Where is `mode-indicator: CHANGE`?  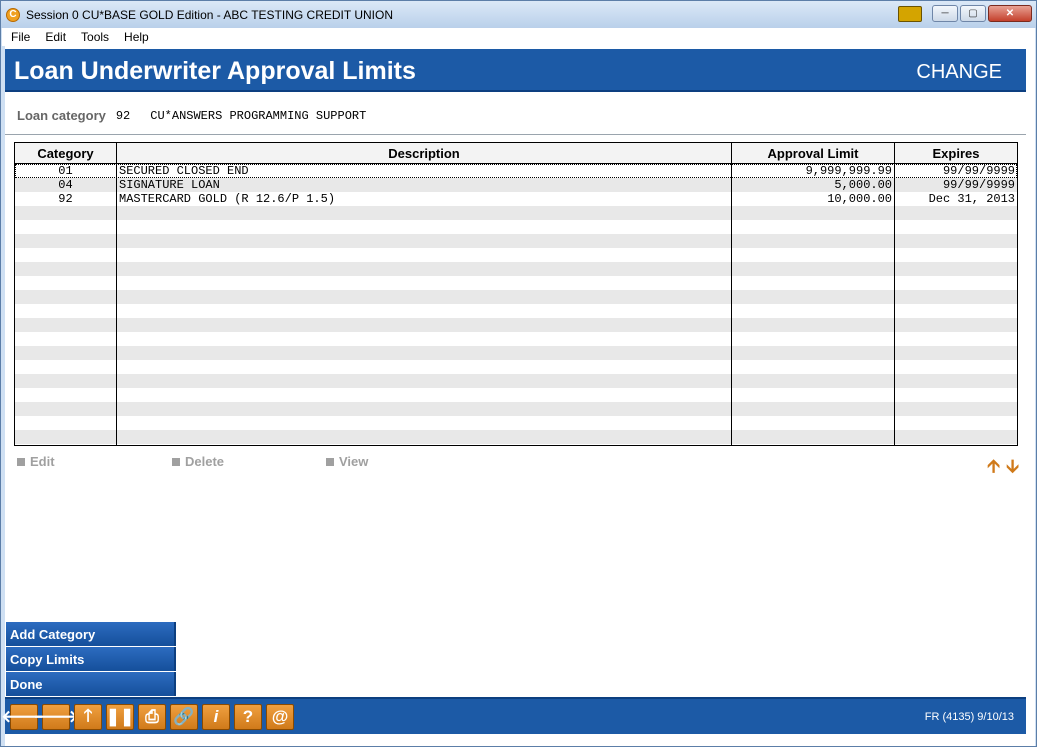
mode-indicator: CHANGE is located at coordinates (959, 72).